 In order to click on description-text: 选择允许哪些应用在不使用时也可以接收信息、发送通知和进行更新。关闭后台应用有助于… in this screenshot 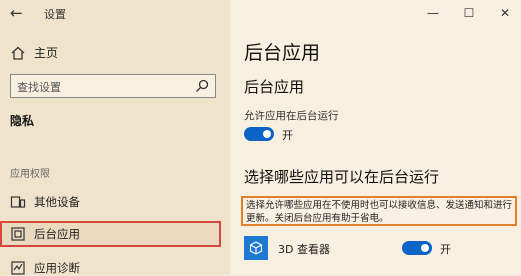, I will do `click(379, 212)`.